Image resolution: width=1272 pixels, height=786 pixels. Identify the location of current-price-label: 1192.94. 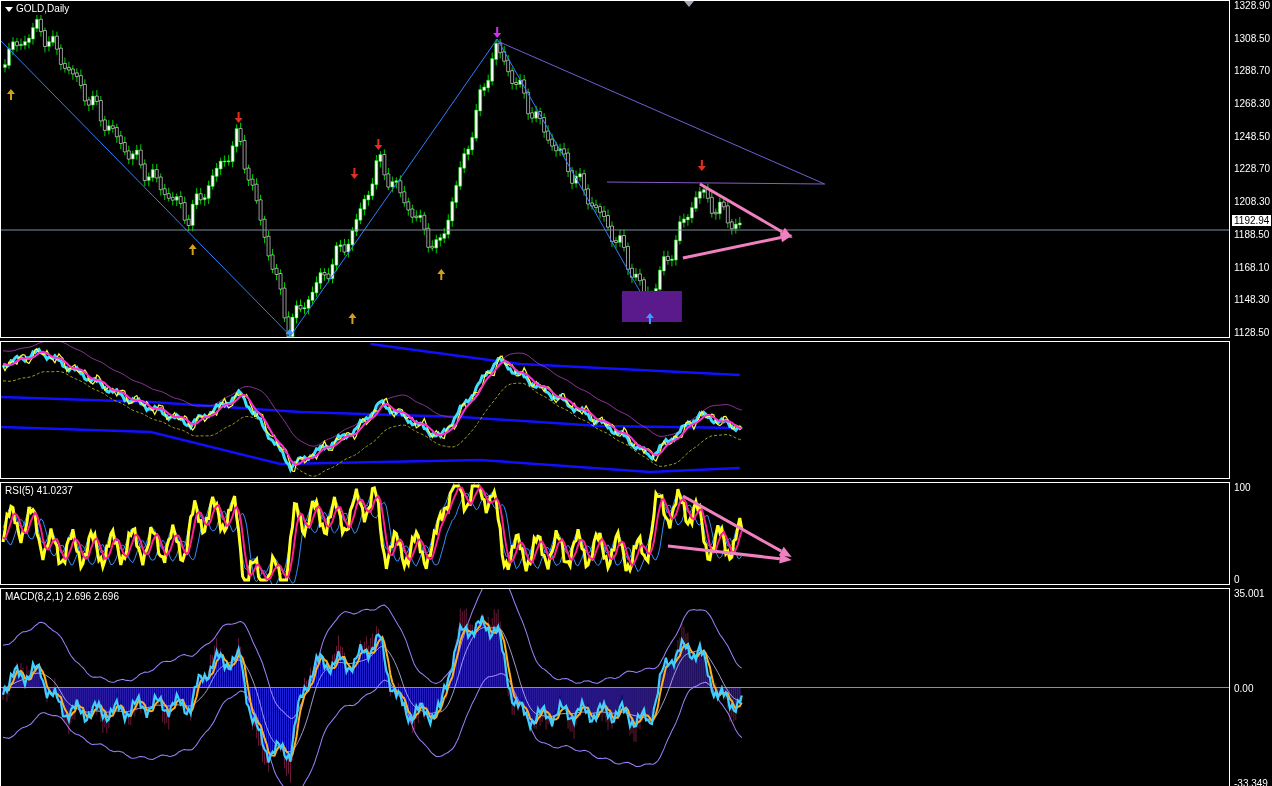
(1252, 220).